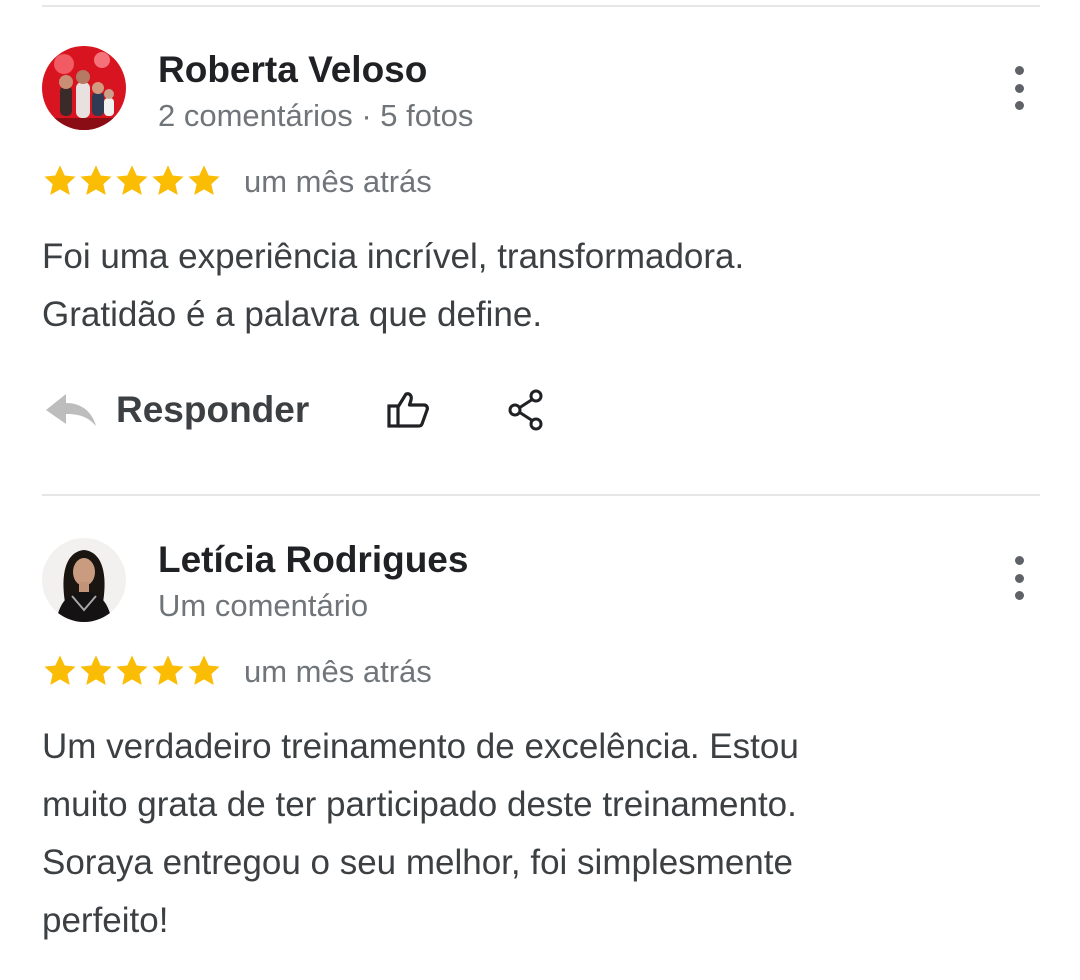 The width and height of the screenshot is (1080, 980). I want to click on reply-icon, so click(71, 410).